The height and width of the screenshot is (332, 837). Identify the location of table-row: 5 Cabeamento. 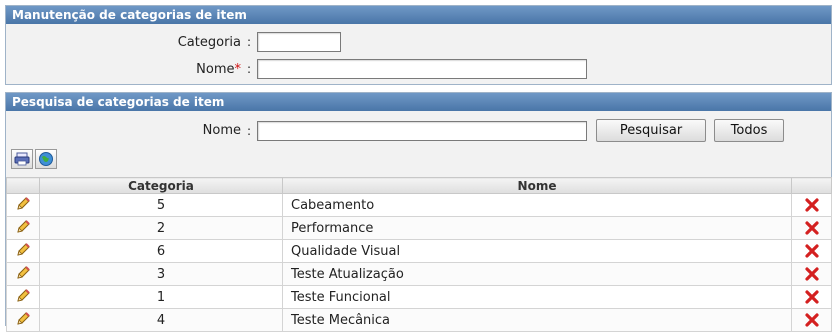
(419, 205).